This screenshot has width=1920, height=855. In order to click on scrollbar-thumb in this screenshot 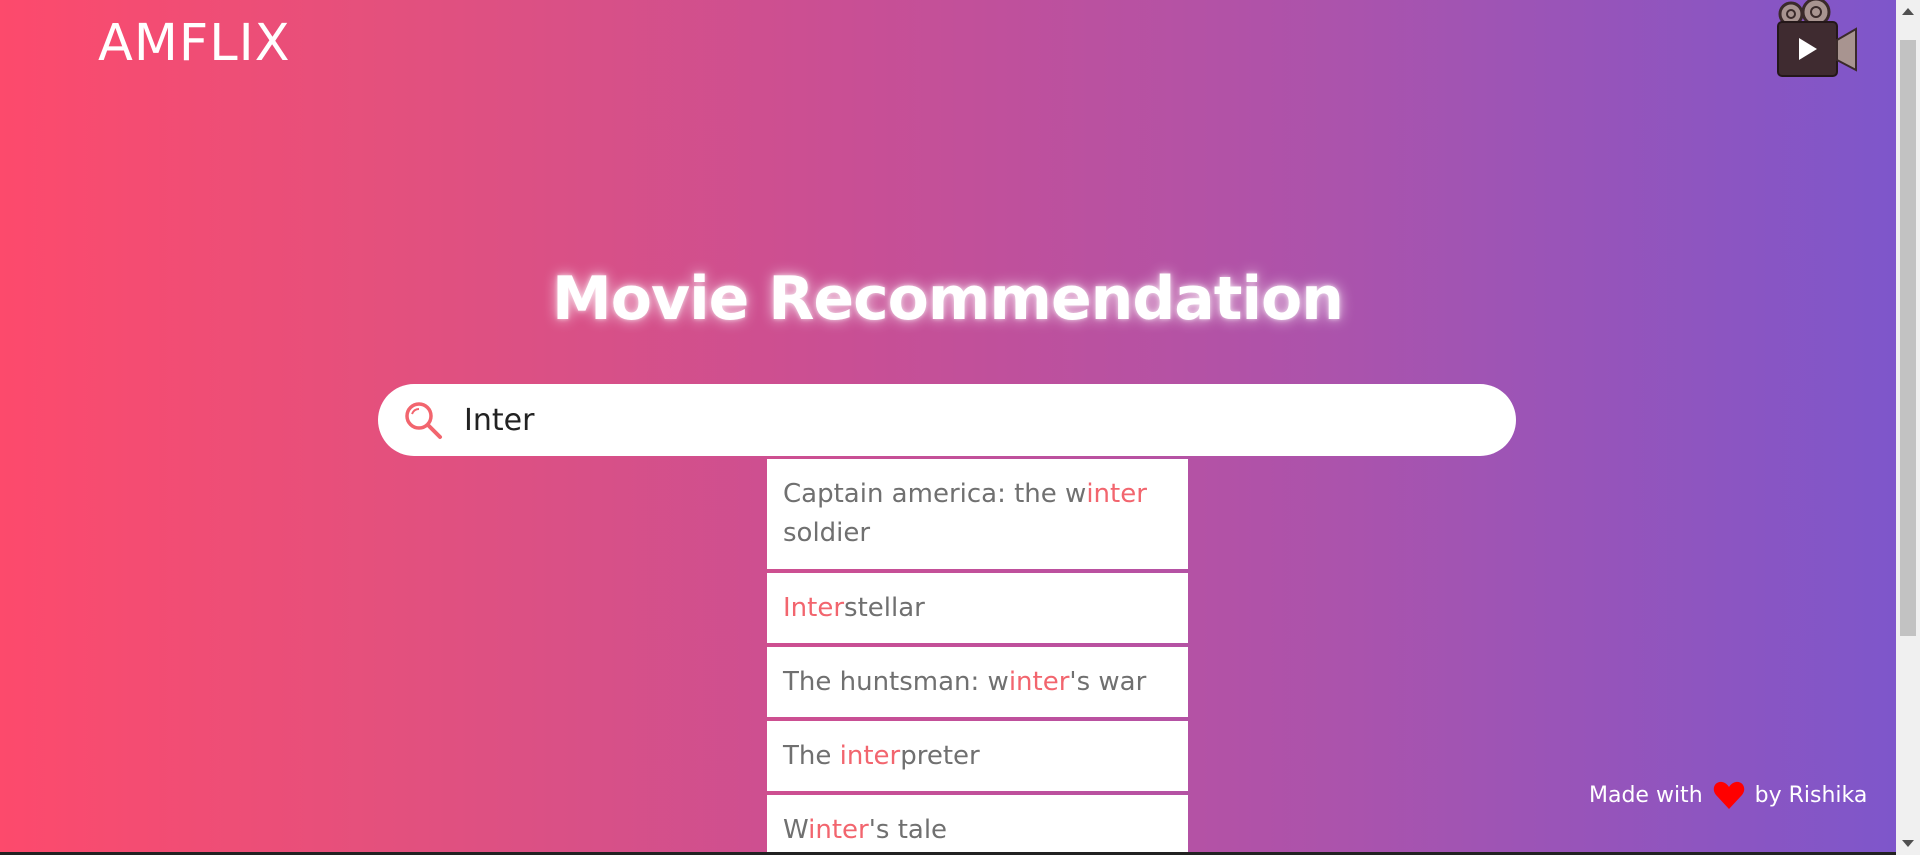, I will do `click(1908, 338)`.